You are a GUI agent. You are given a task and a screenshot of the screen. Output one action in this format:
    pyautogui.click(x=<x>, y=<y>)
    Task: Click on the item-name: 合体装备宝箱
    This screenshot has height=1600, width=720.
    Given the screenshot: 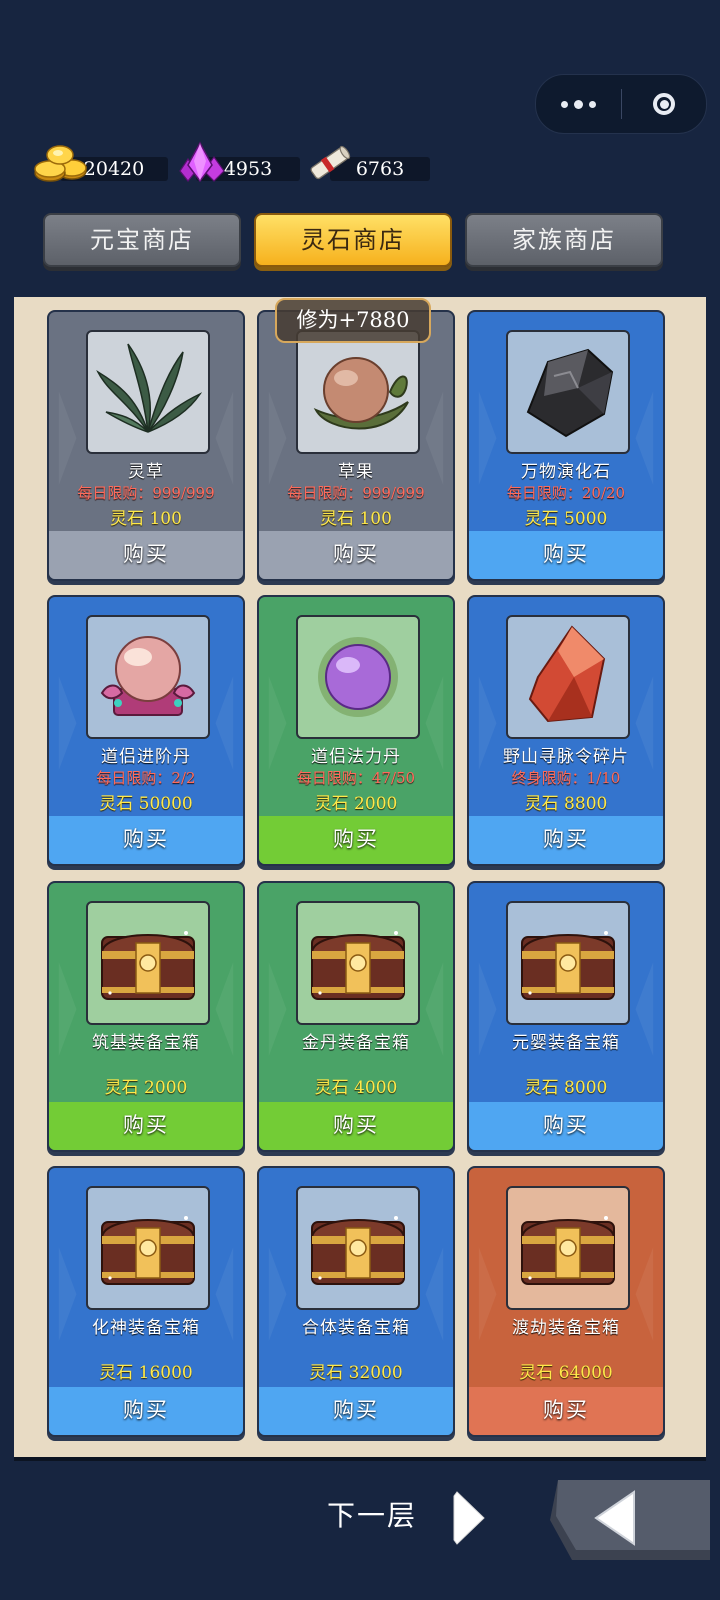 What is the action you would take?
    pyautogui.click(x=356, y=1328)
    